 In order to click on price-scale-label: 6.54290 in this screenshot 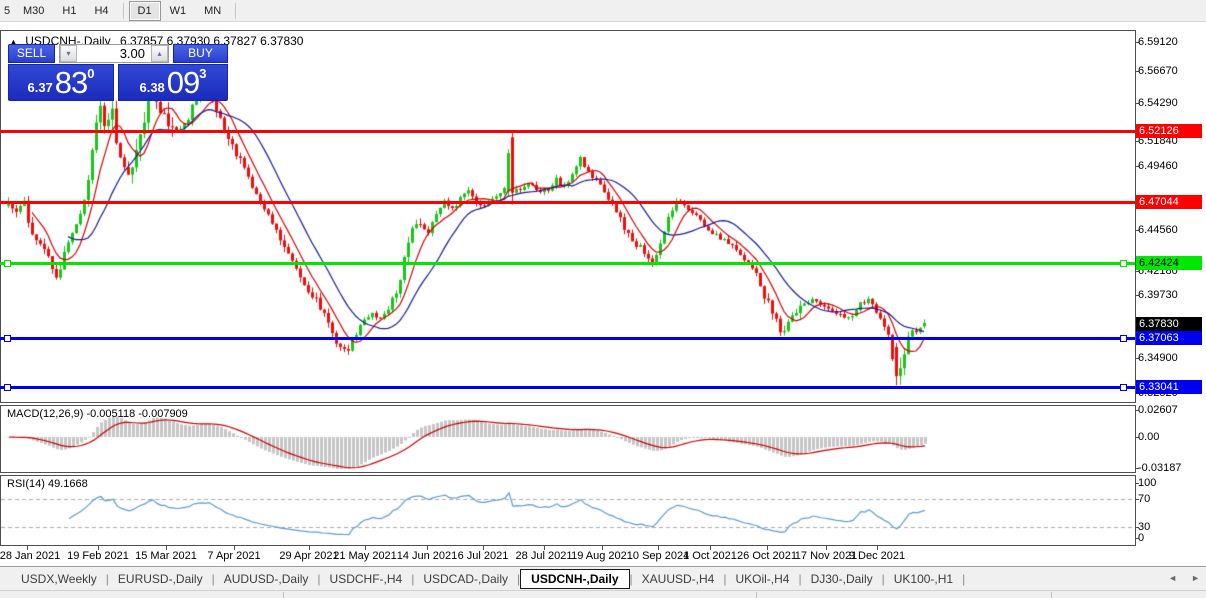, I will do `click(1158, 103)`.